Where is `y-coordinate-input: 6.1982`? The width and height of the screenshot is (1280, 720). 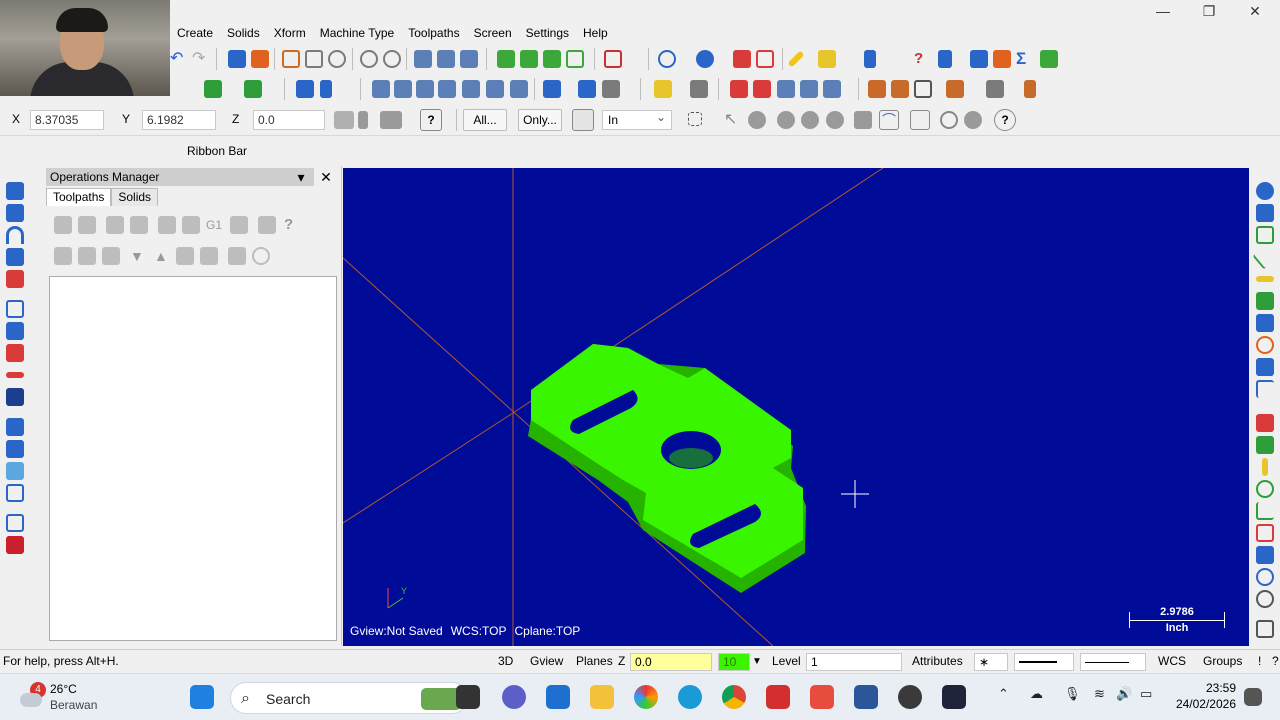
y-coordinate-input: 6.1982 is located at coordinates (179, 120).